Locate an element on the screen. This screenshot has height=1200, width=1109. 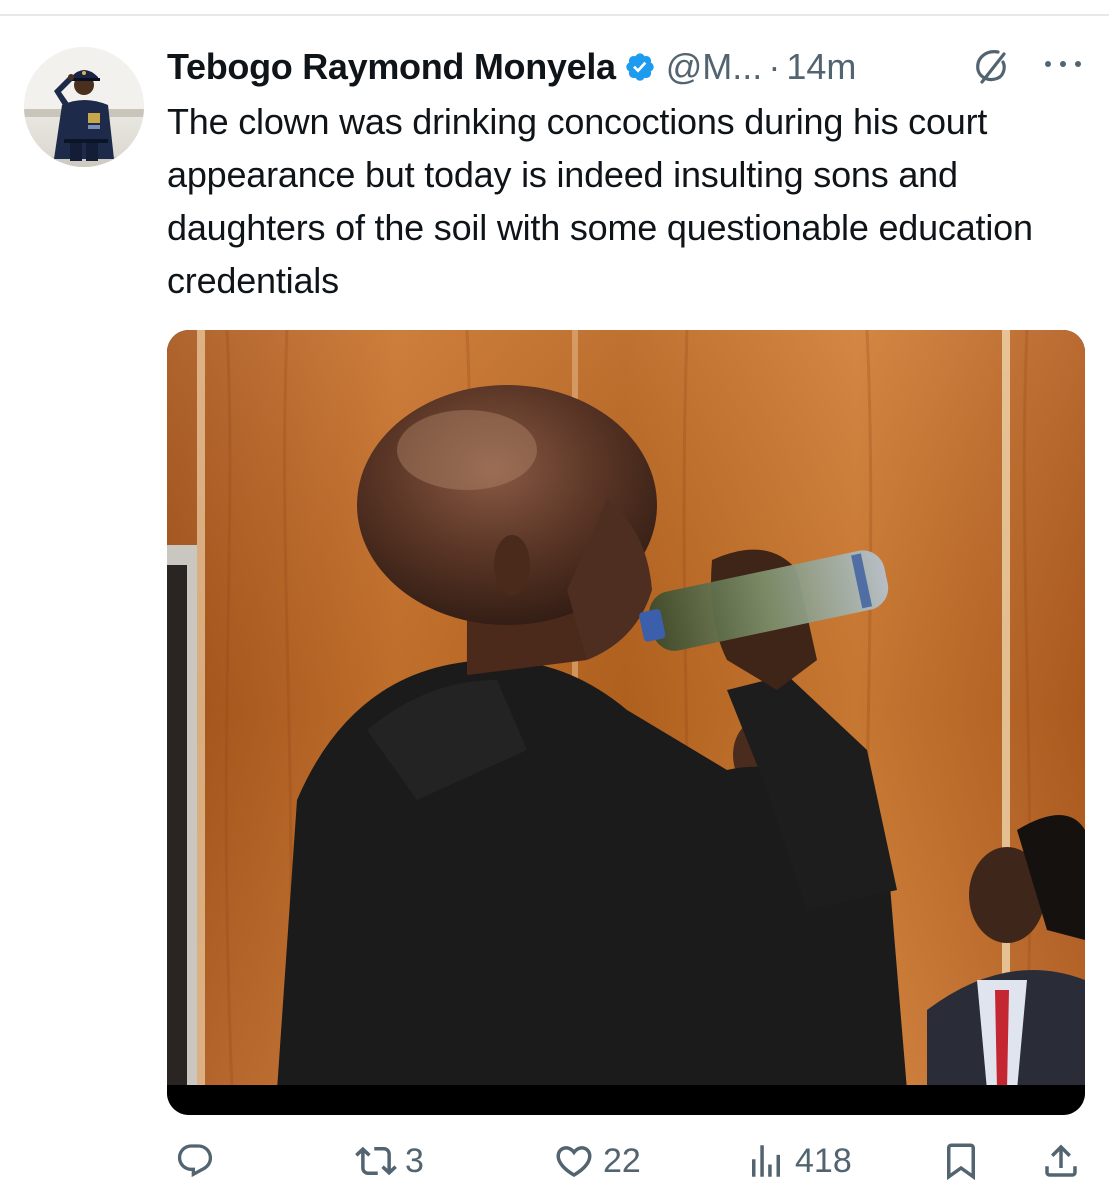
bookmark-button is located at coordinates (961, 1161).